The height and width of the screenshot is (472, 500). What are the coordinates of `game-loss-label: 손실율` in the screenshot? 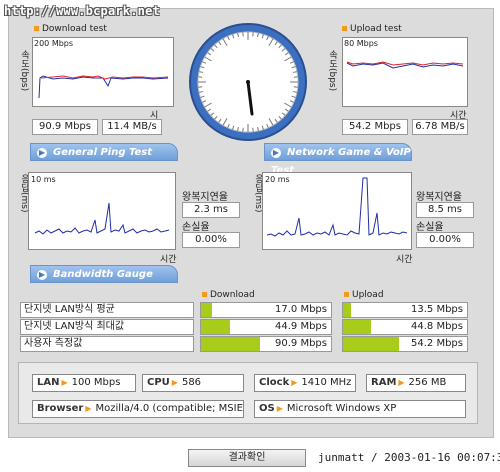 It's located at (430, 227).